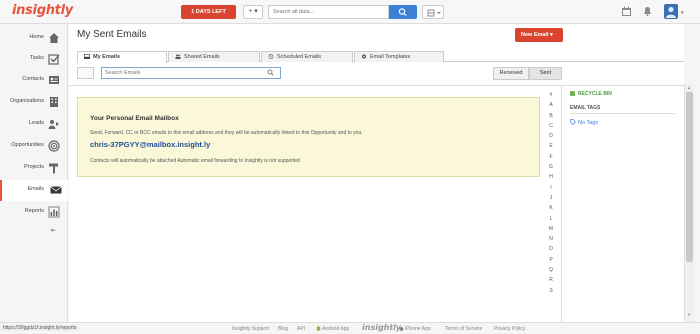  I want to click on sidebar-item-home: Home, so click(34, 38).